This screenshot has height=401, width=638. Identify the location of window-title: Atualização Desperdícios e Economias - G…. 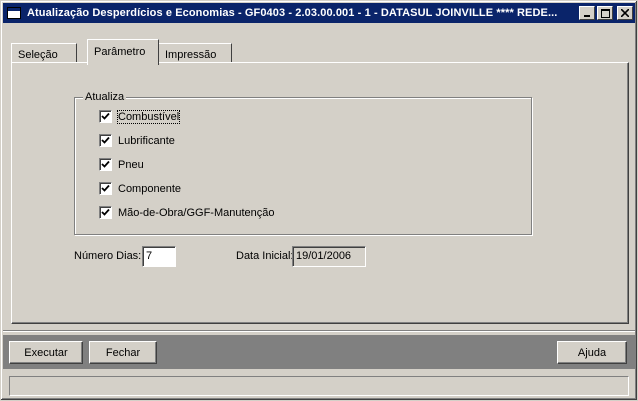
(292, 13).